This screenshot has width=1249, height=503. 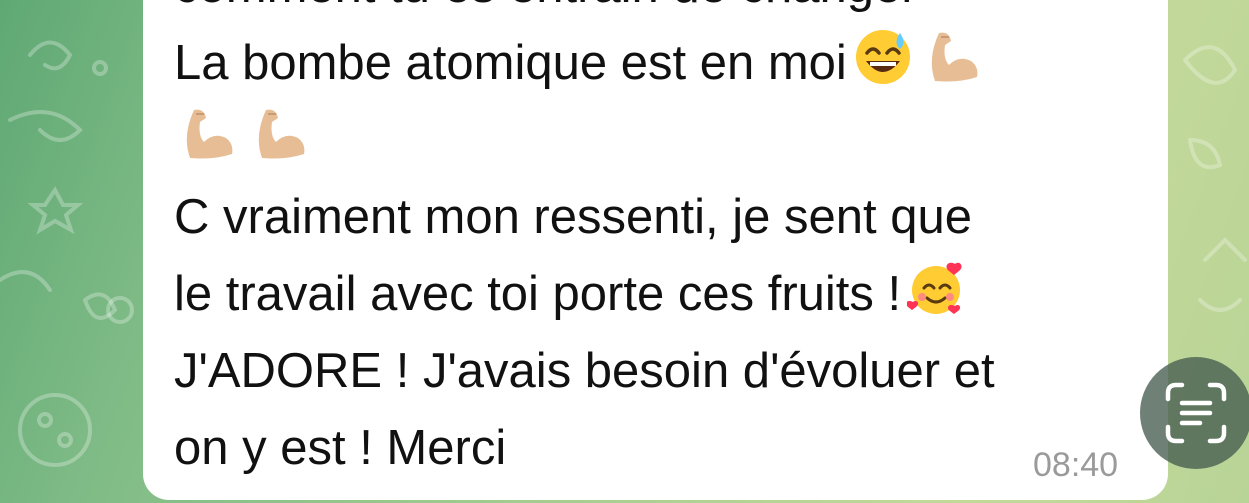 What do you see at coordinates (573, 217) in the screenshot?
I see `message-line-4: C vraiment mon ressenti, je sent que` at bounding box center [573, 217].